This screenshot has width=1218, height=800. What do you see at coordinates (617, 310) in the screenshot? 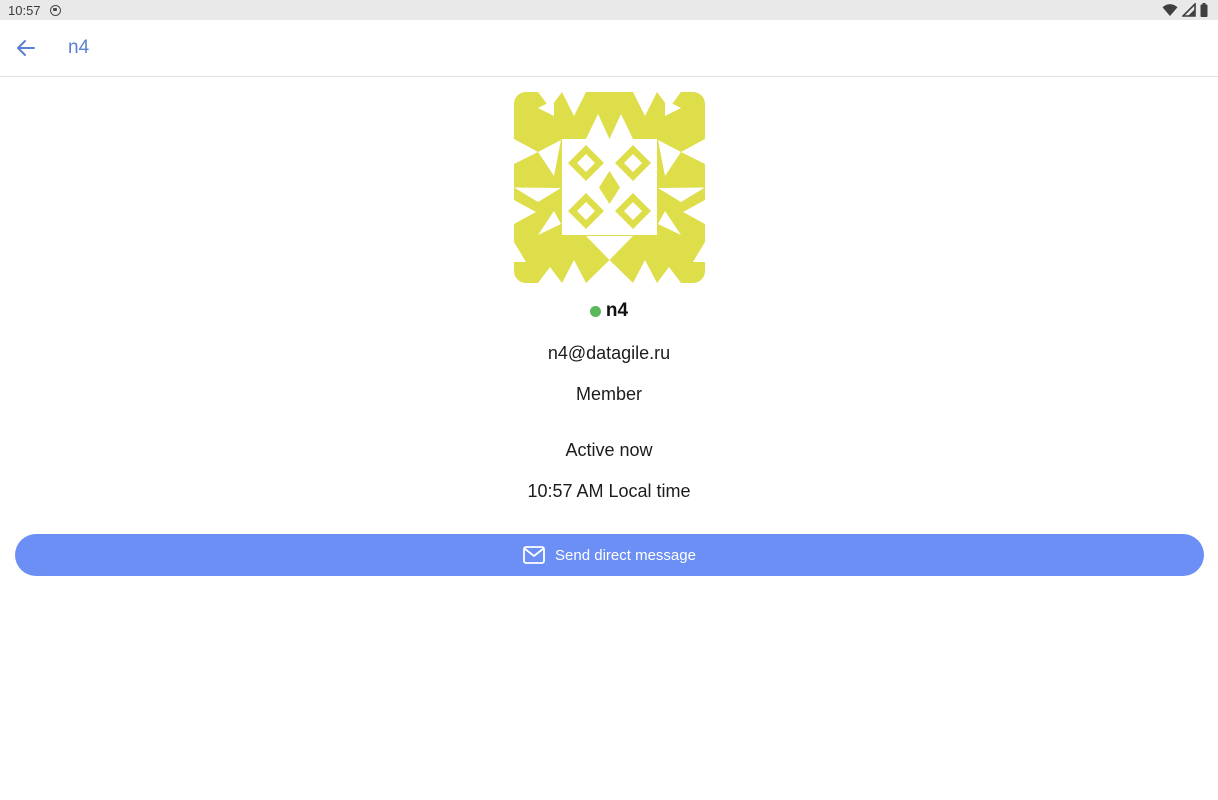
I see `user-name: n4` at bounding box center [617, 310].